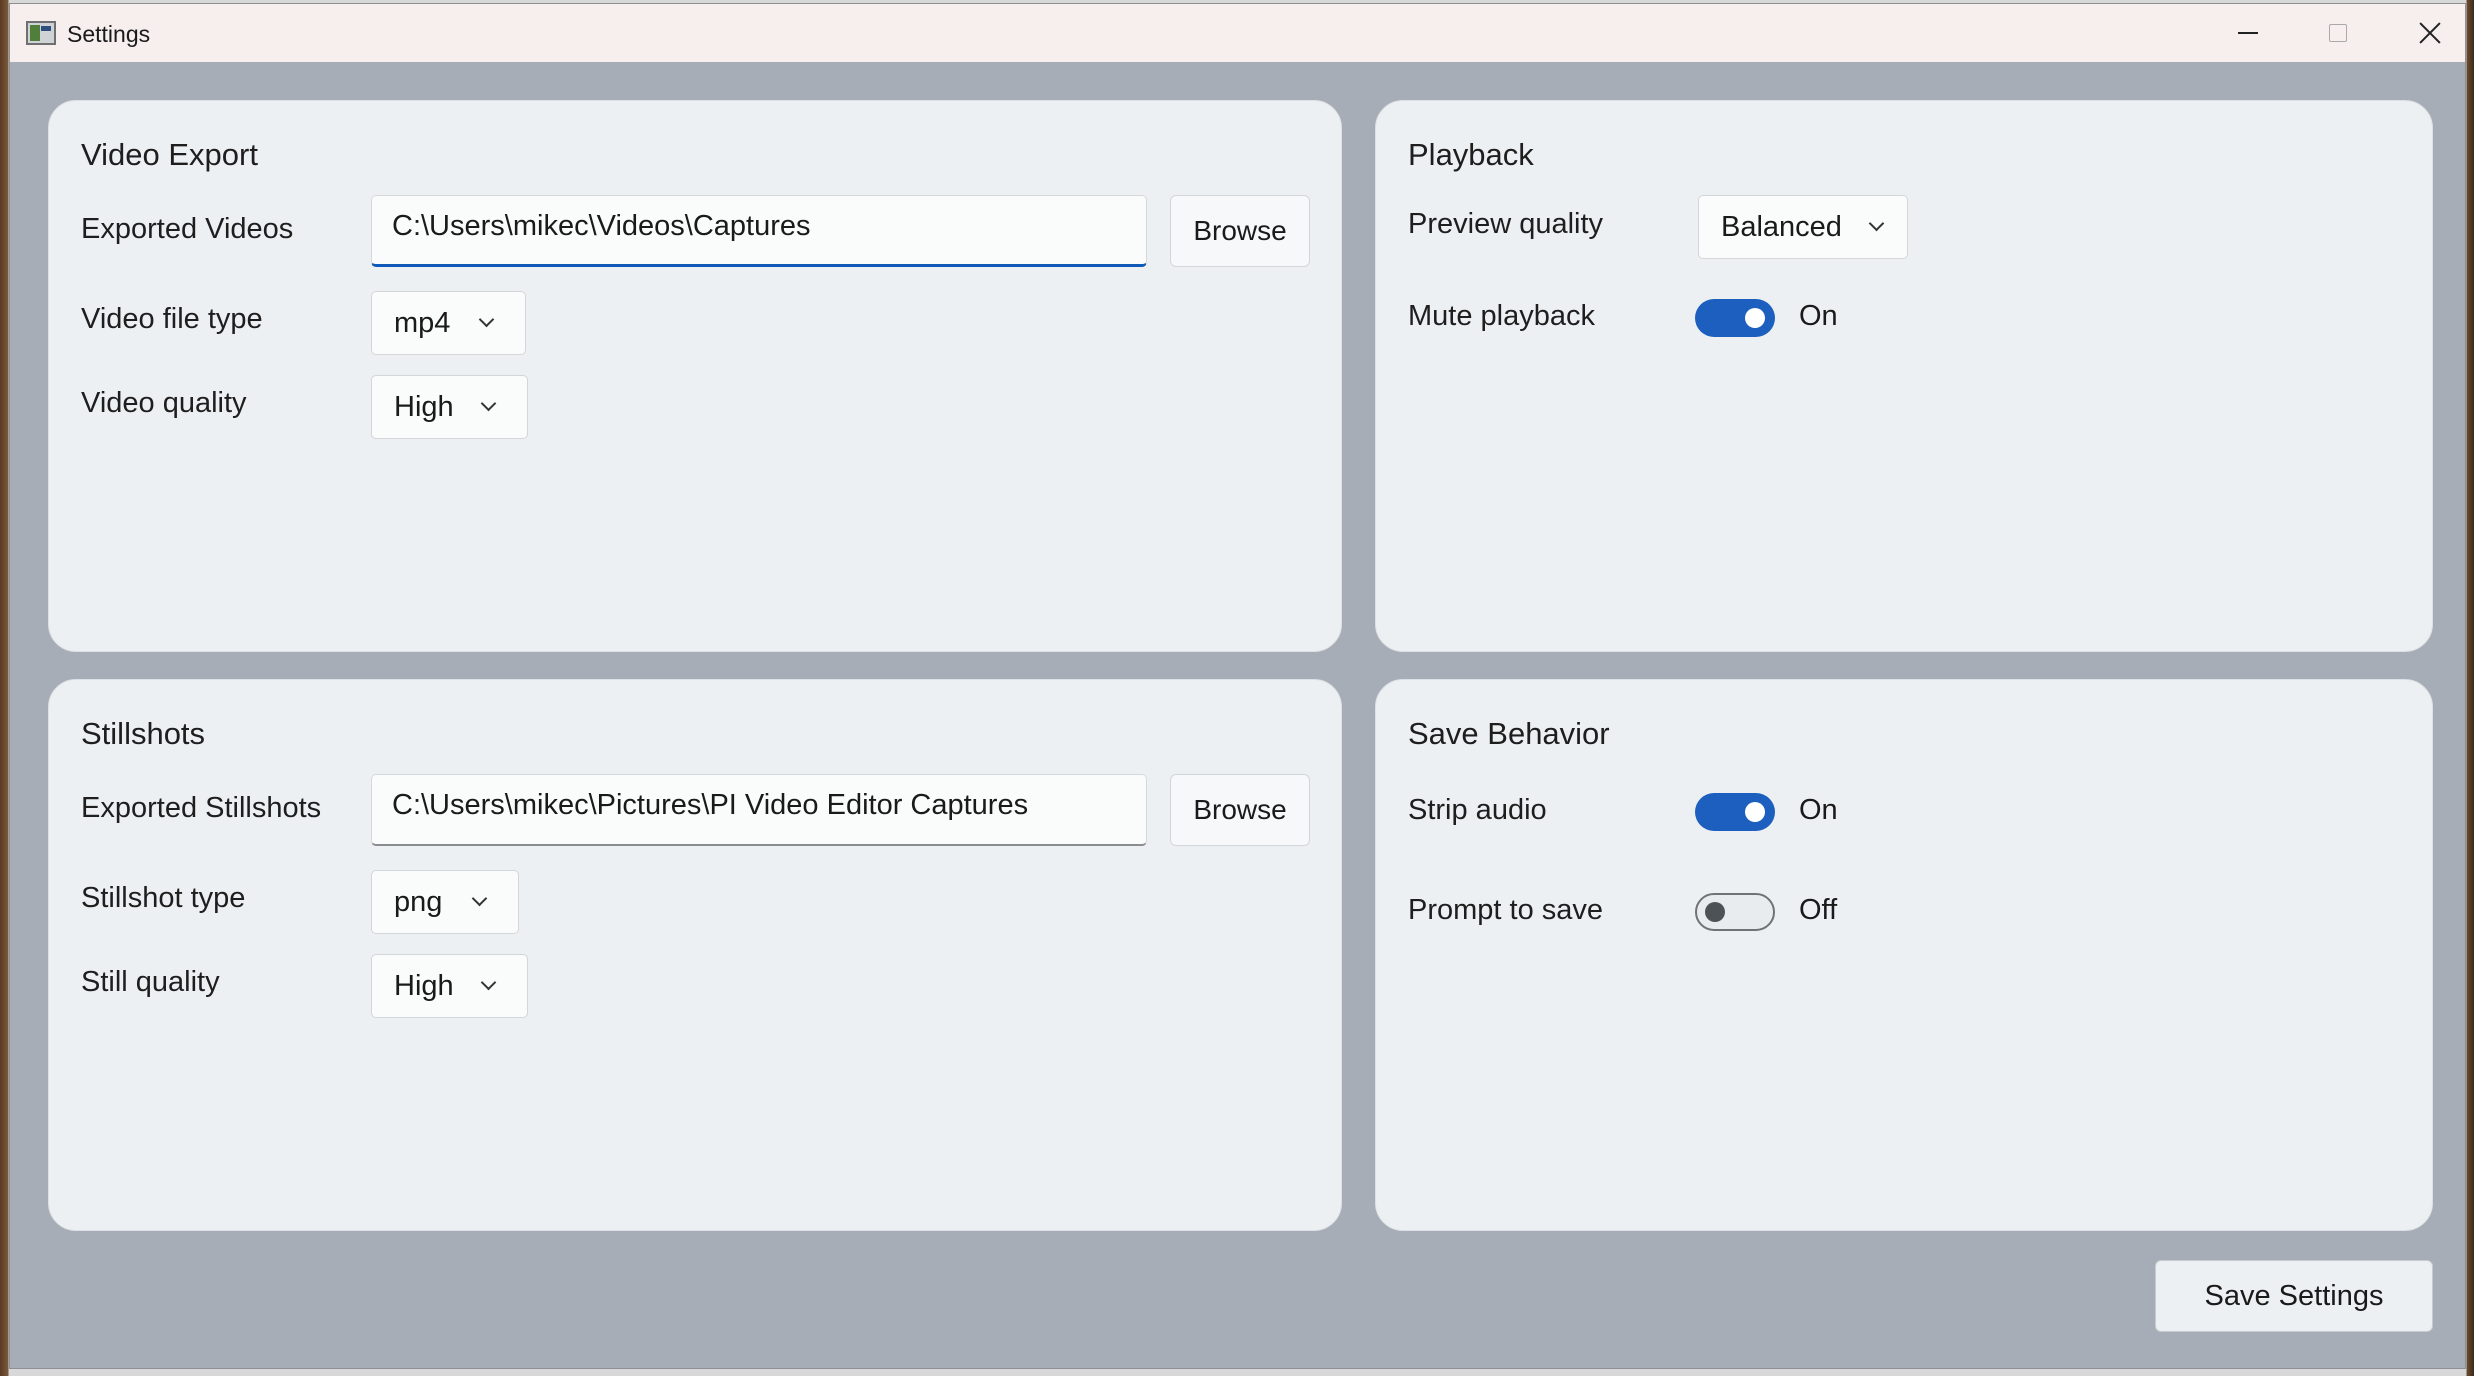  What do you see at coordinates (422, 322) in the screenshot?
I see `video-file-type-value: mp4` at bounding box center [422, 322].